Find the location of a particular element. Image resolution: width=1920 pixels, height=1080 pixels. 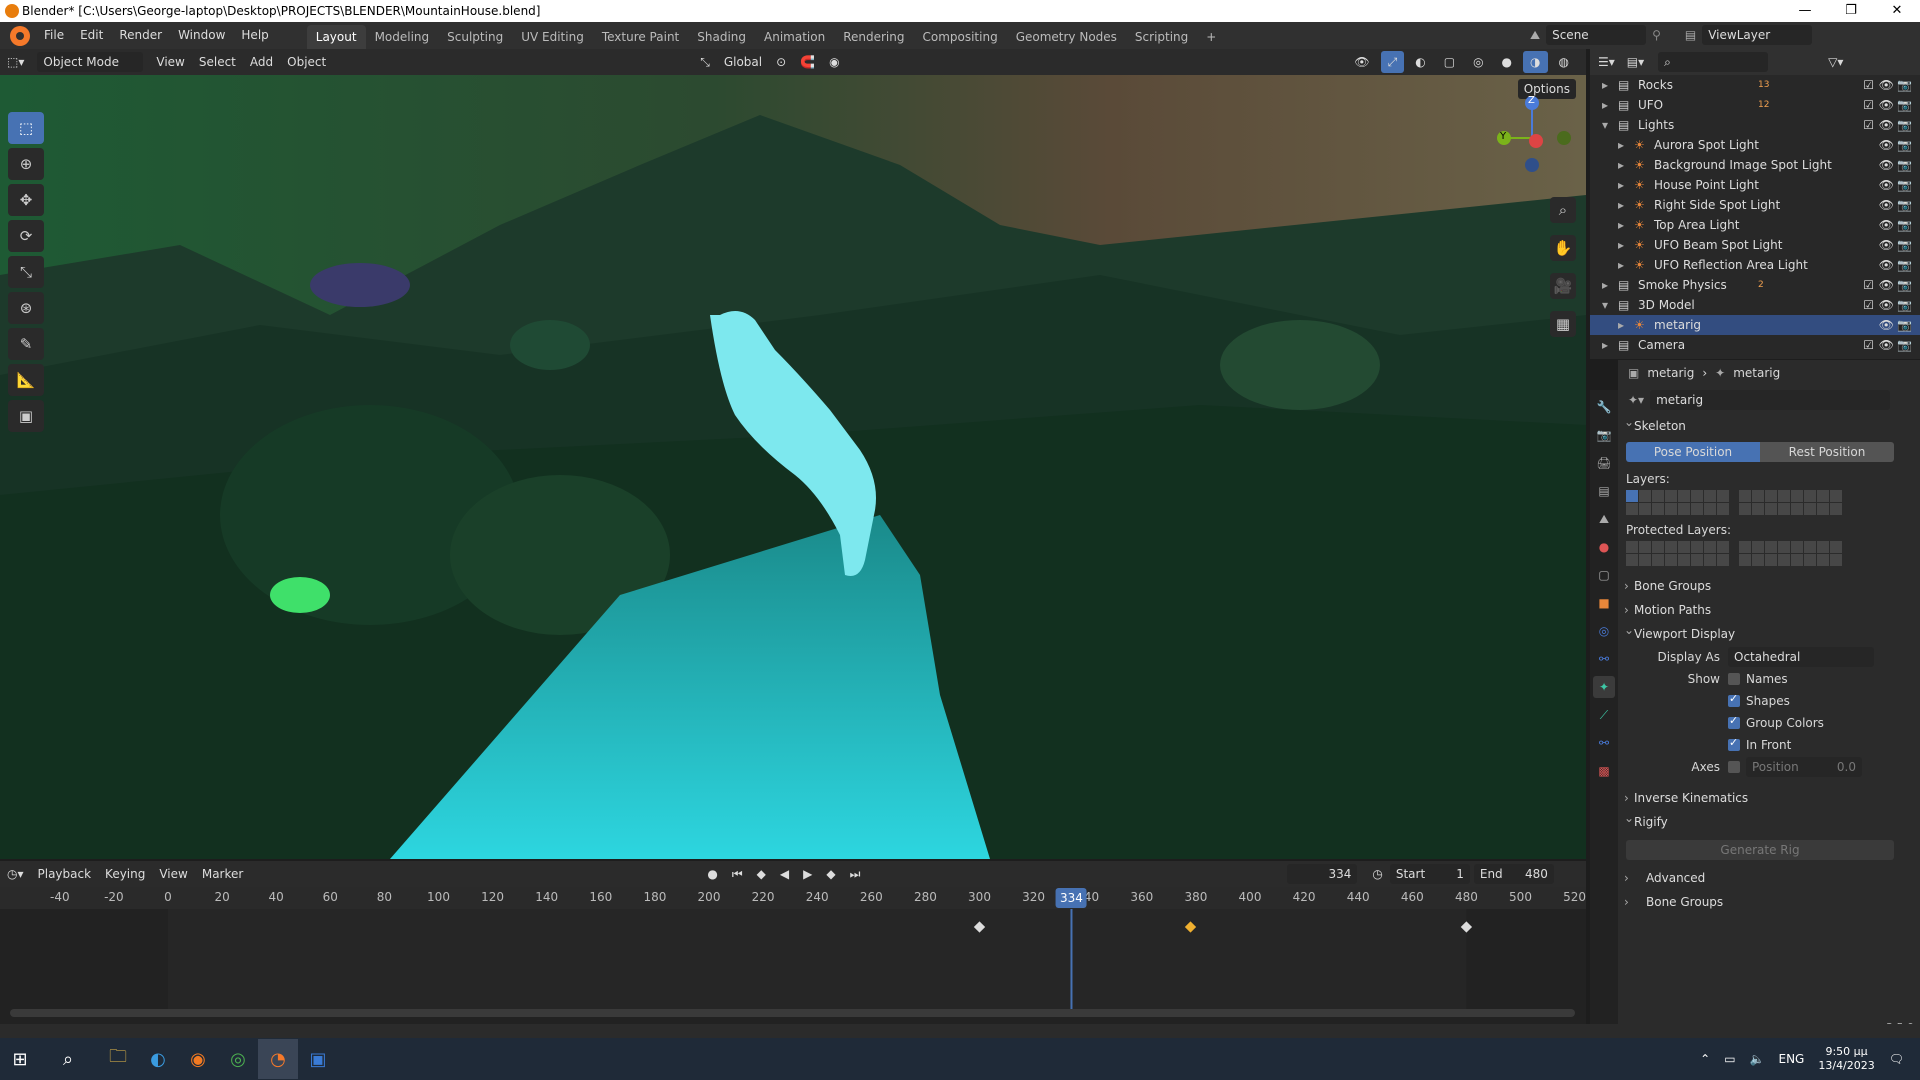

outliner-row: ▾ ▤ 3D Model ☑ 👁 📷 is located at coordinates (1755, 305).